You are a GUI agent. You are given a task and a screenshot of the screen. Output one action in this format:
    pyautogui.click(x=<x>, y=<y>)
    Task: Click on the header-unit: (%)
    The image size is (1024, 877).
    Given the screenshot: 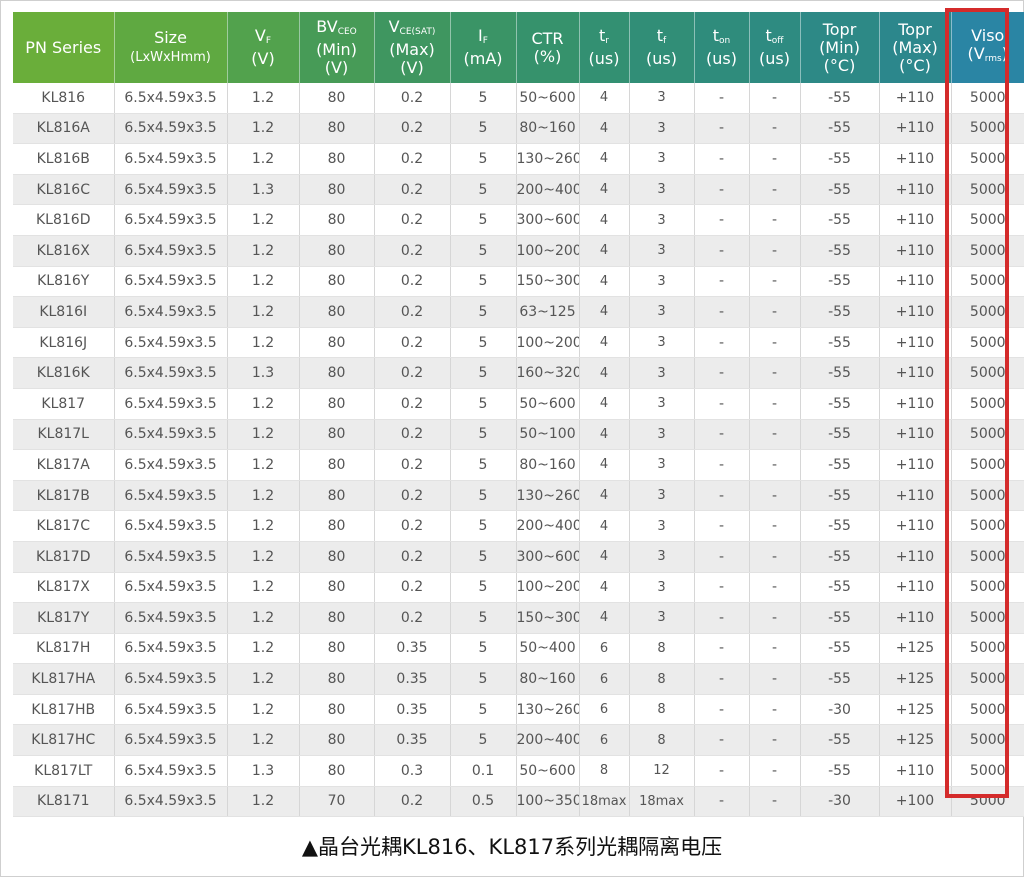 What is the action you would take?
    pyautogui.click(x=547, y=56)
    